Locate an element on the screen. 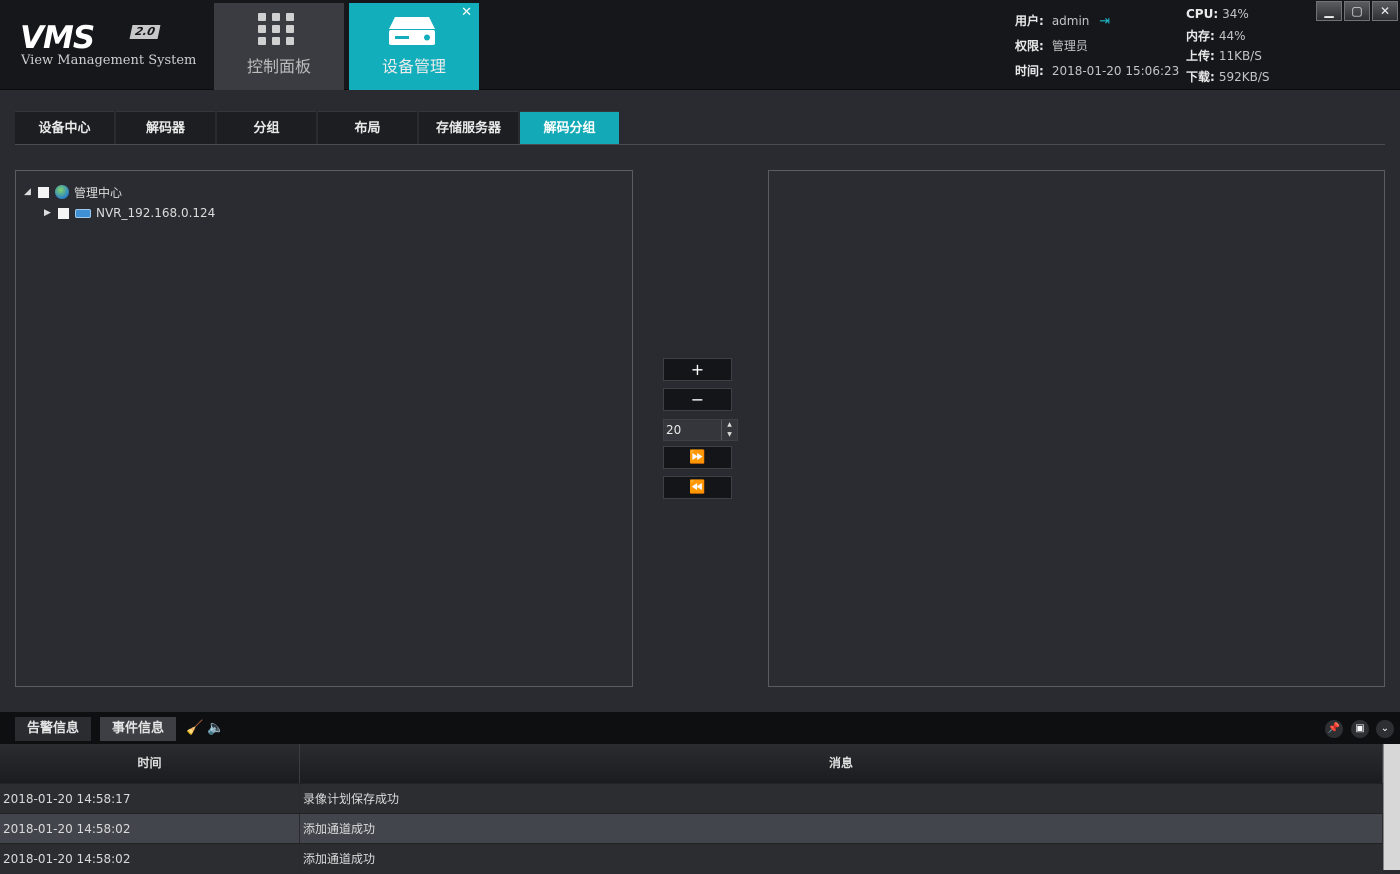 The image size is (1400, 874). table-row: 2018-01-20 14:58:17 录像计划保存成功 is located at coordinates (691, 798).